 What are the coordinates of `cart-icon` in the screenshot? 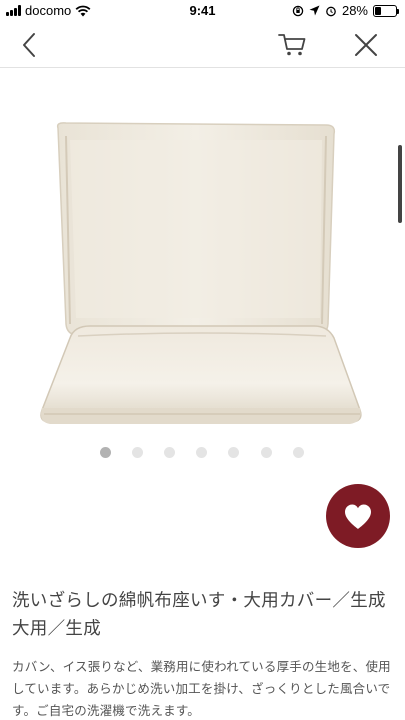 It's located at (292, 45).